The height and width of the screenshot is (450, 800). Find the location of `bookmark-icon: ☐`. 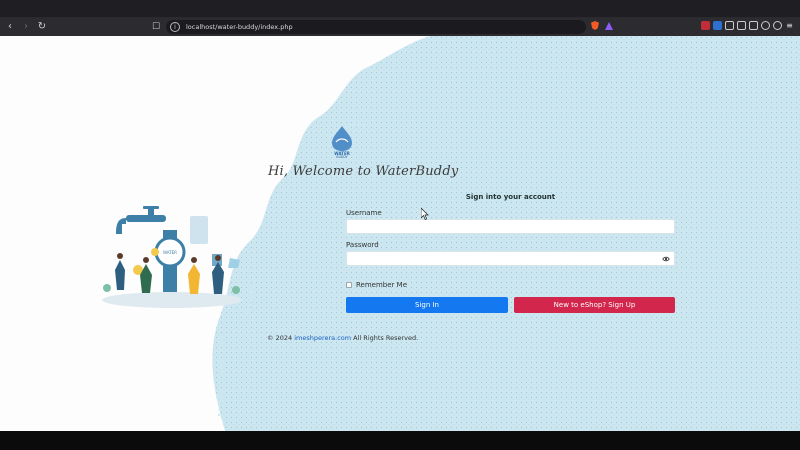

bookmark-icon: ☐ is located at coordinates (156, 27).